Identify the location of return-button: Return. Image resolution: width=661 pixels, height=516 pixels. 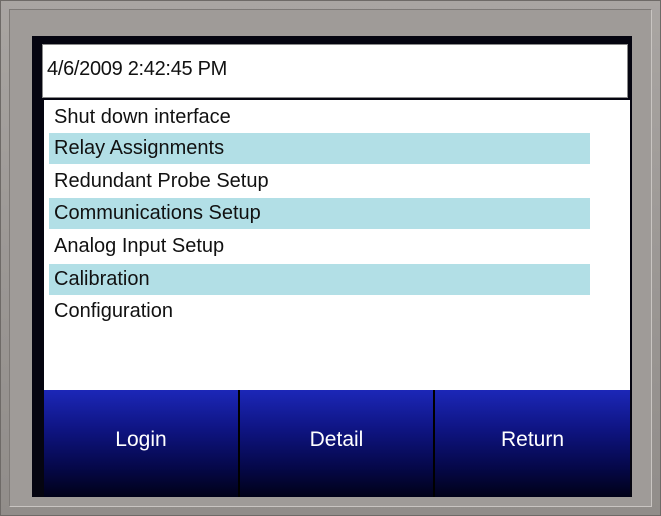
(532, 443).